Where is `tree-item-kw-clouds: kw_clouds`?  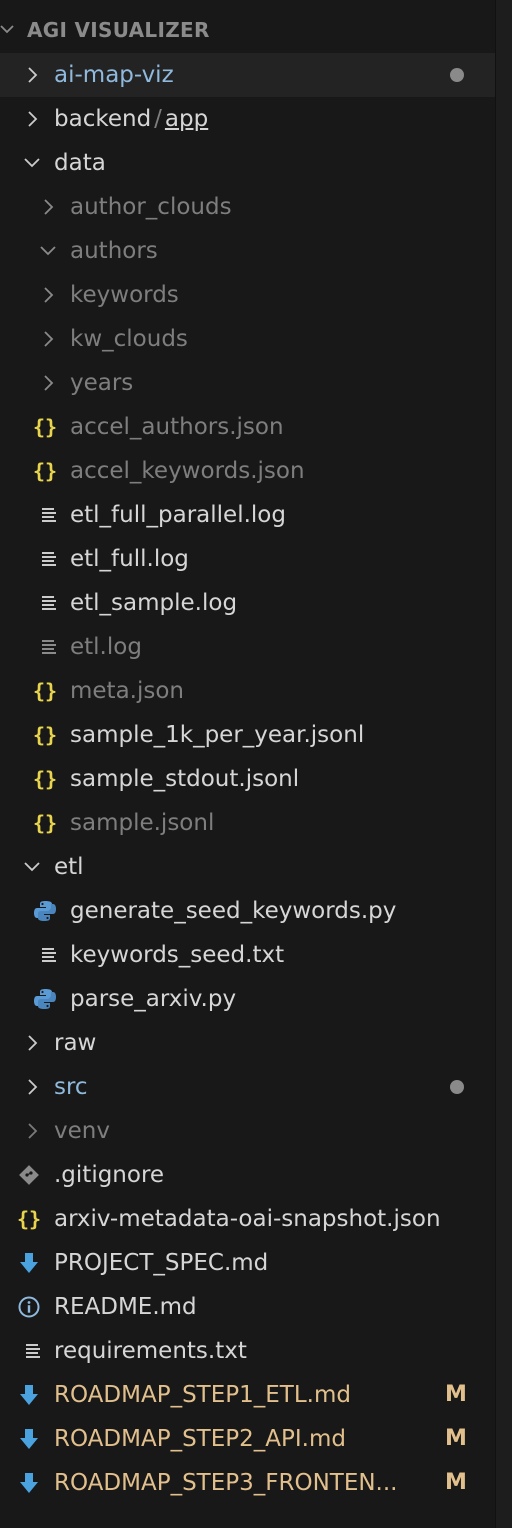
tree-item-kw-clouds: kw_clouds is located at coordinates (248, 339).